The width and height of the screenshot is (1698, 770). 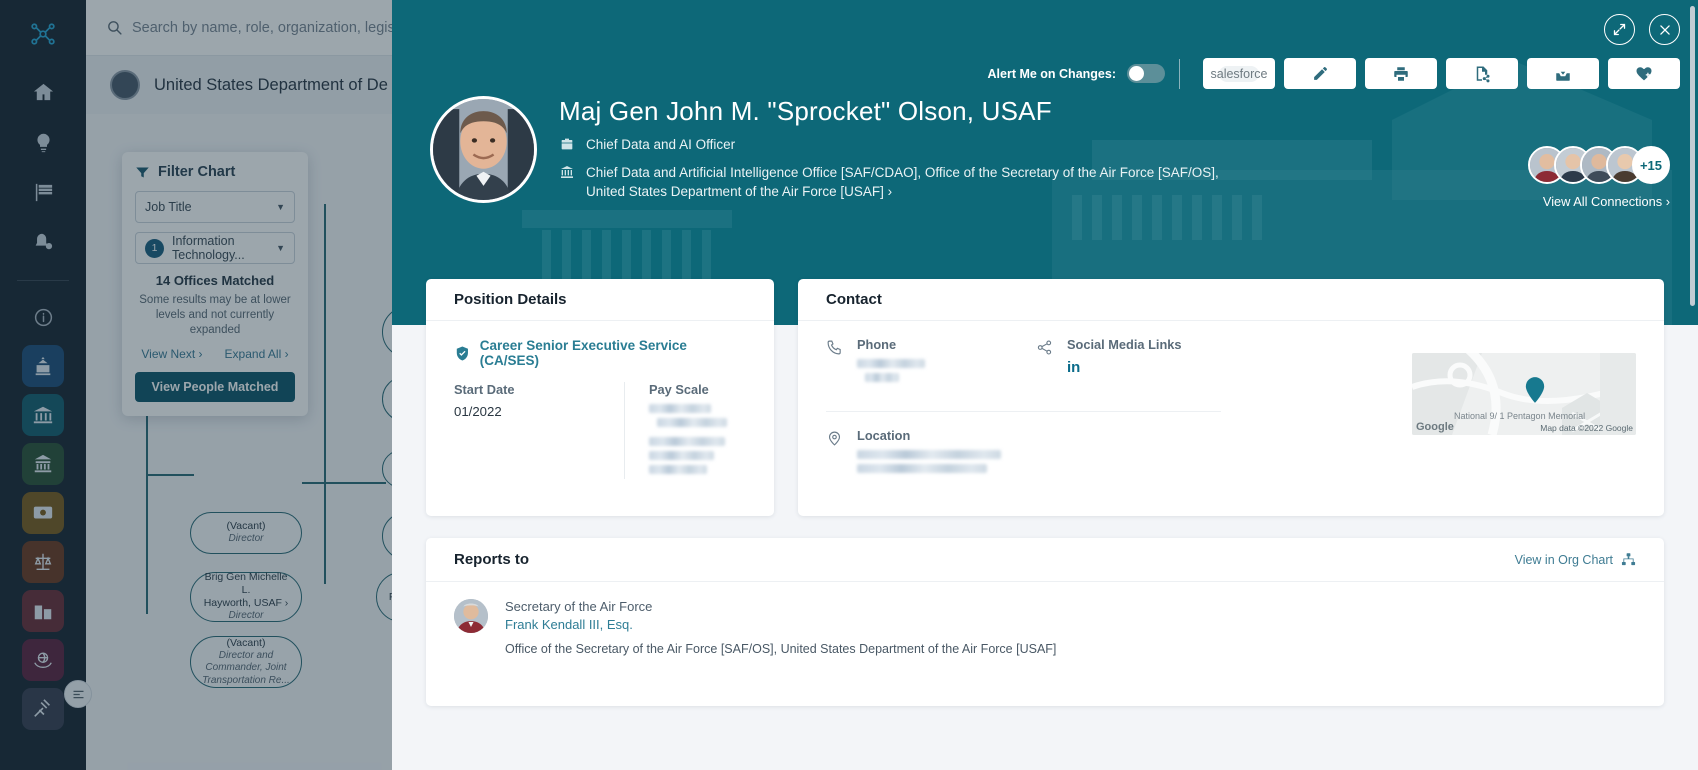 What do you see at coordinates (661, 144) in the screenshot?
I see `person-title: Chief Data and AI Officer` at bounding box center [661, 144].